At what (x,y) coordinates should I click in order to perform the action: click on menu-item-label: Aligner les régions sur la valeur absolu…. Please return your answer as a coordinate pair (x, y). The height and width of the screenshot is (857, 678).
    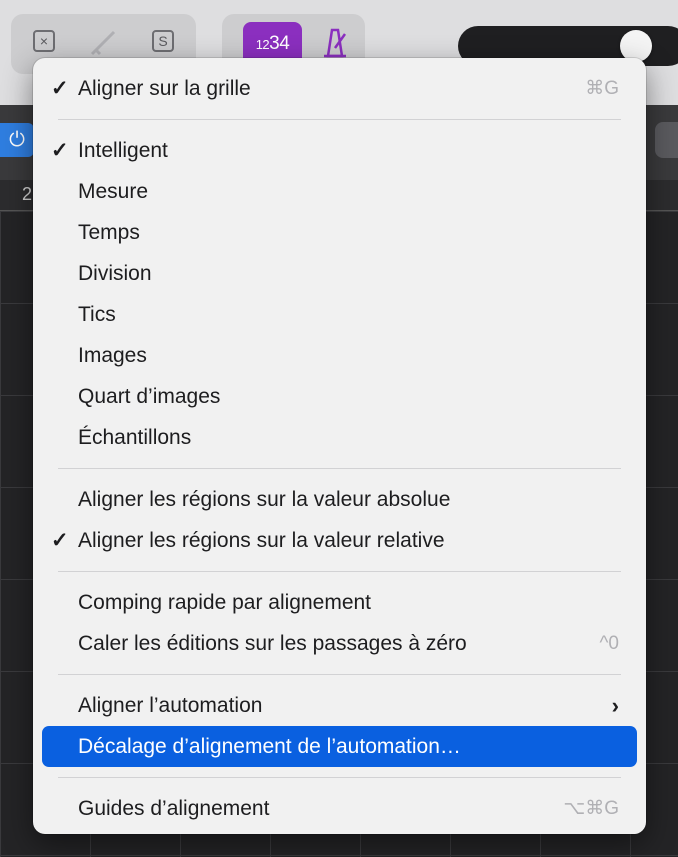
    Looking at the image, I should click on (264, 499).